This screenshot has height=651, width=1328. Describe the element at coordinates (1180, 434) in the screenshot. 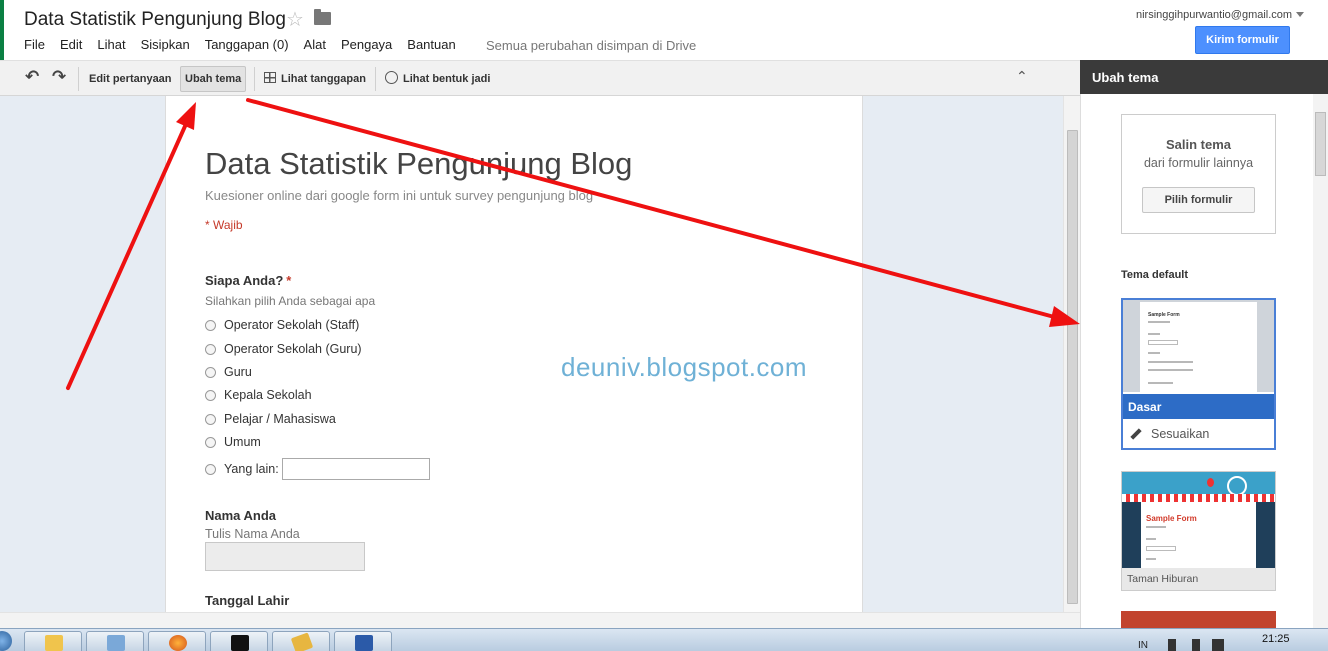

I see `customize-label: Sesuaikan` at that location.